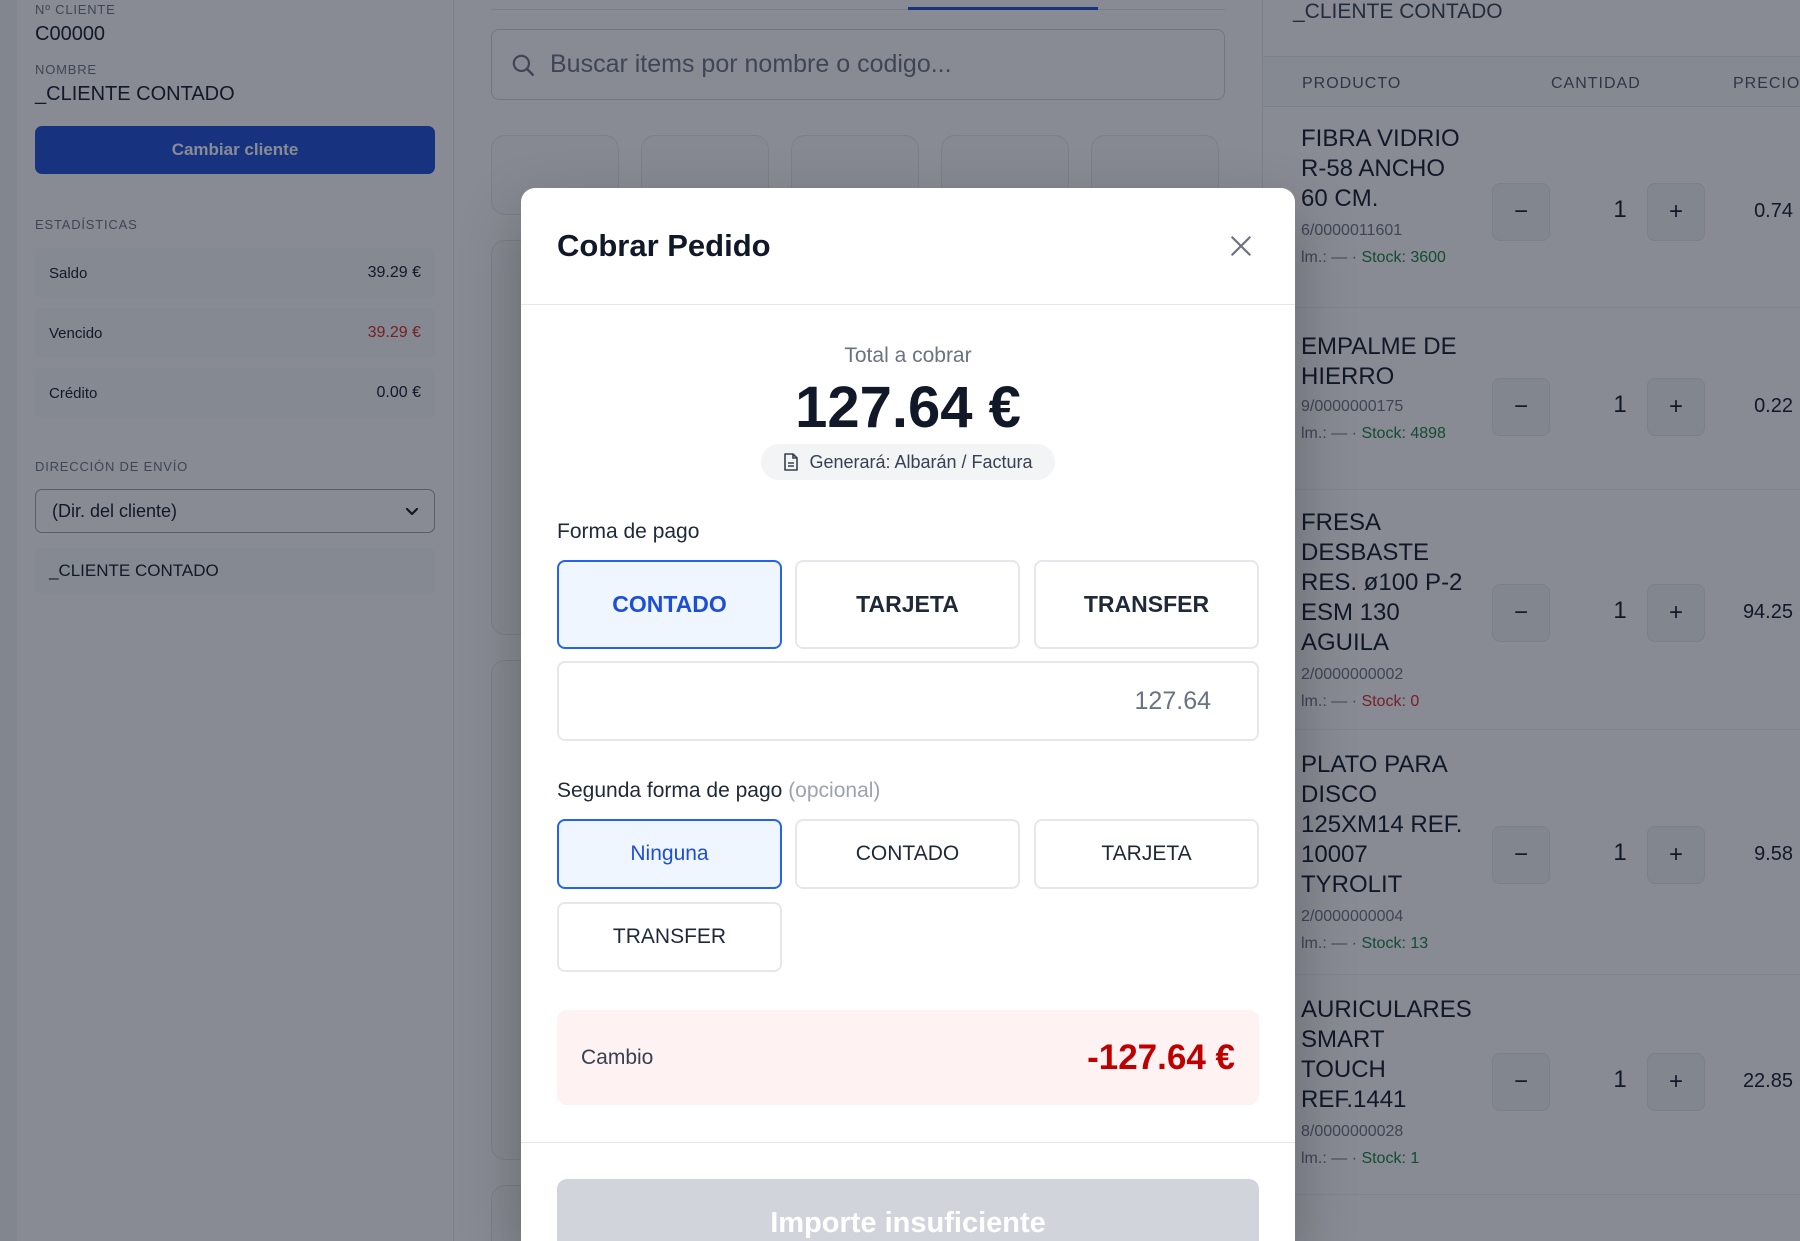 The image size is (1800, 1241). I want to click on amount-placeholder: 127.64, so click(1172, 700).